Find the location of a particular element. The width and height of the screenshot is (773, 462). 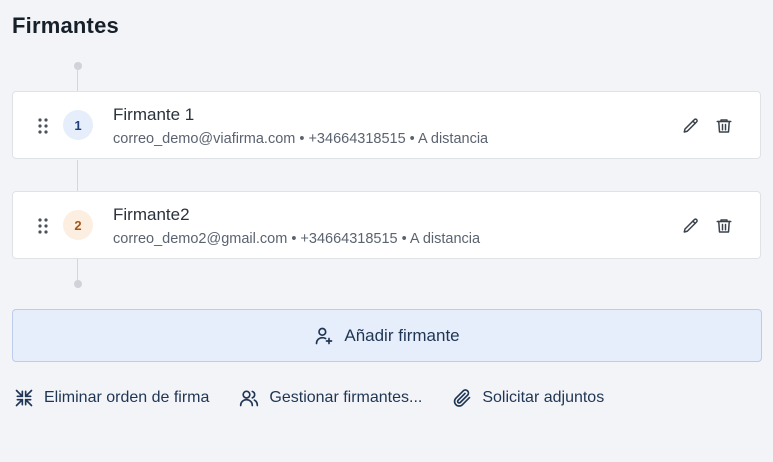

signer-order-badge: 1 is located at coordinates (78, 125).